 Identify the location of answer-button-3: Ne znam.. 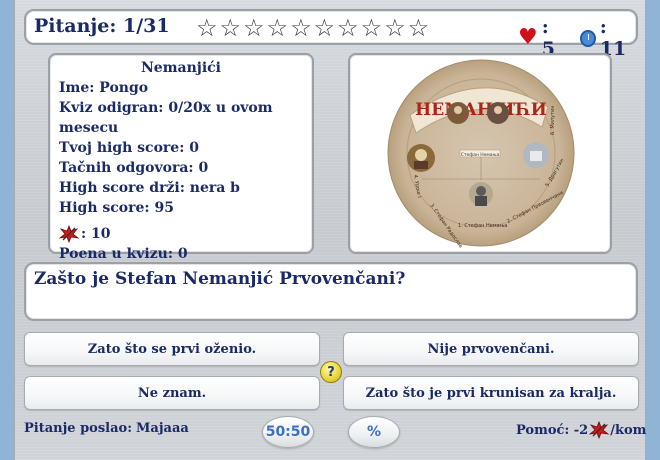
(172, 393).